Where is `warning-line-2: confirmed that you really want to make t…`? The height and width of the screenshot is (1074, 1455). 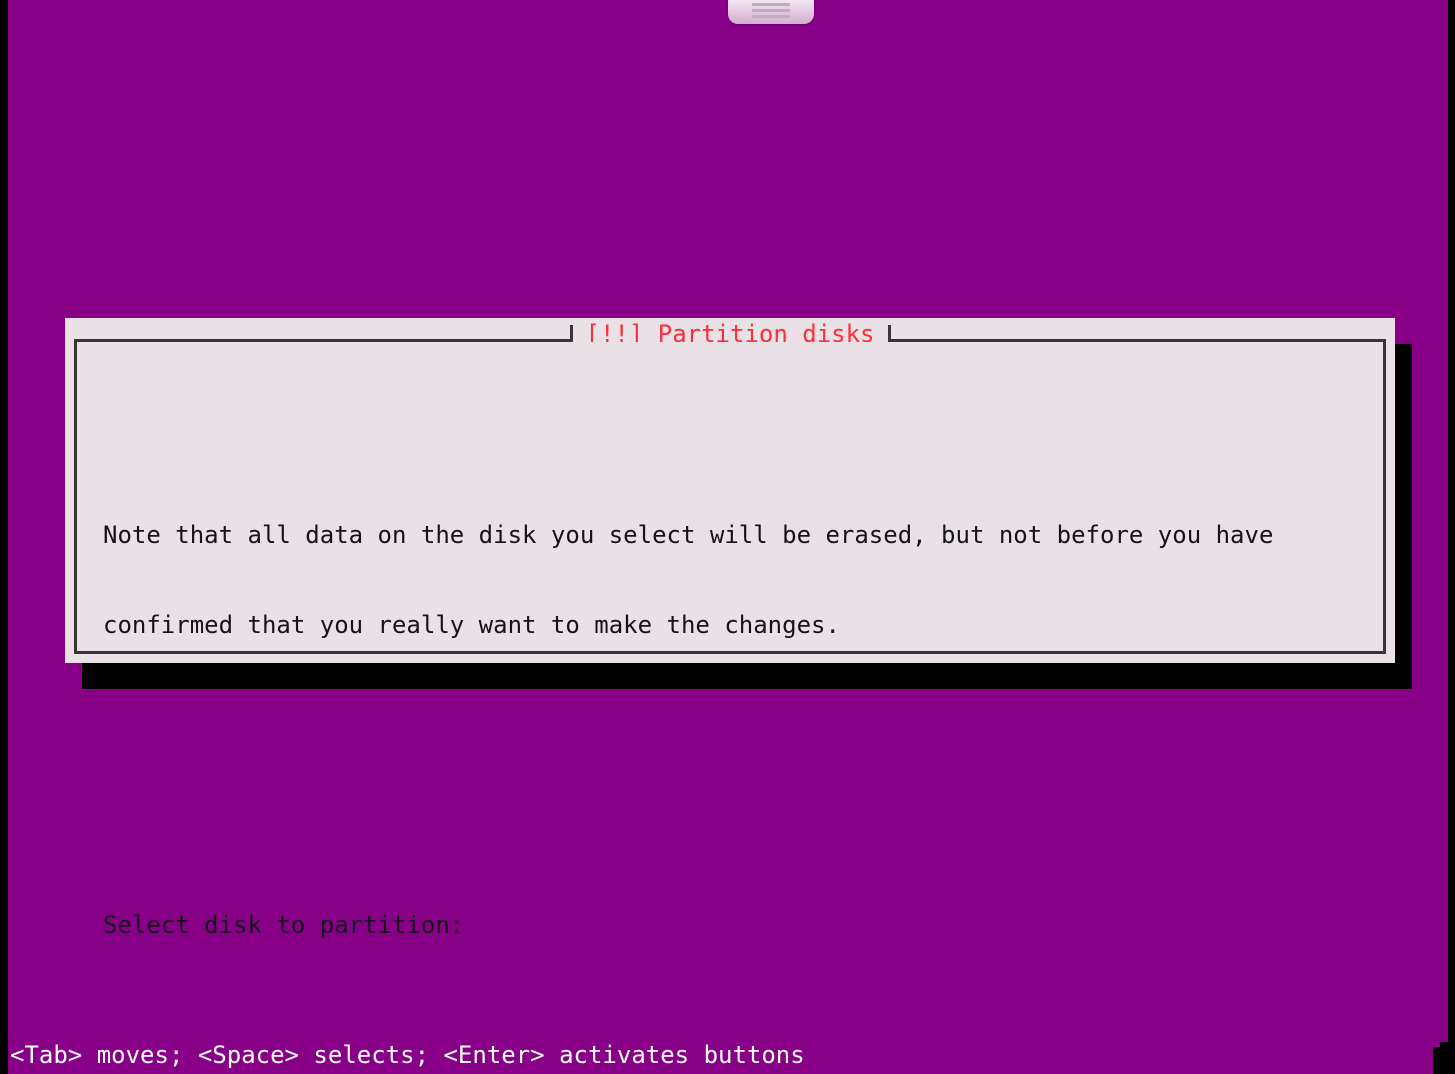 warning-line-2: confirmed that you really want to make t… is located at coordinates (471, 625).